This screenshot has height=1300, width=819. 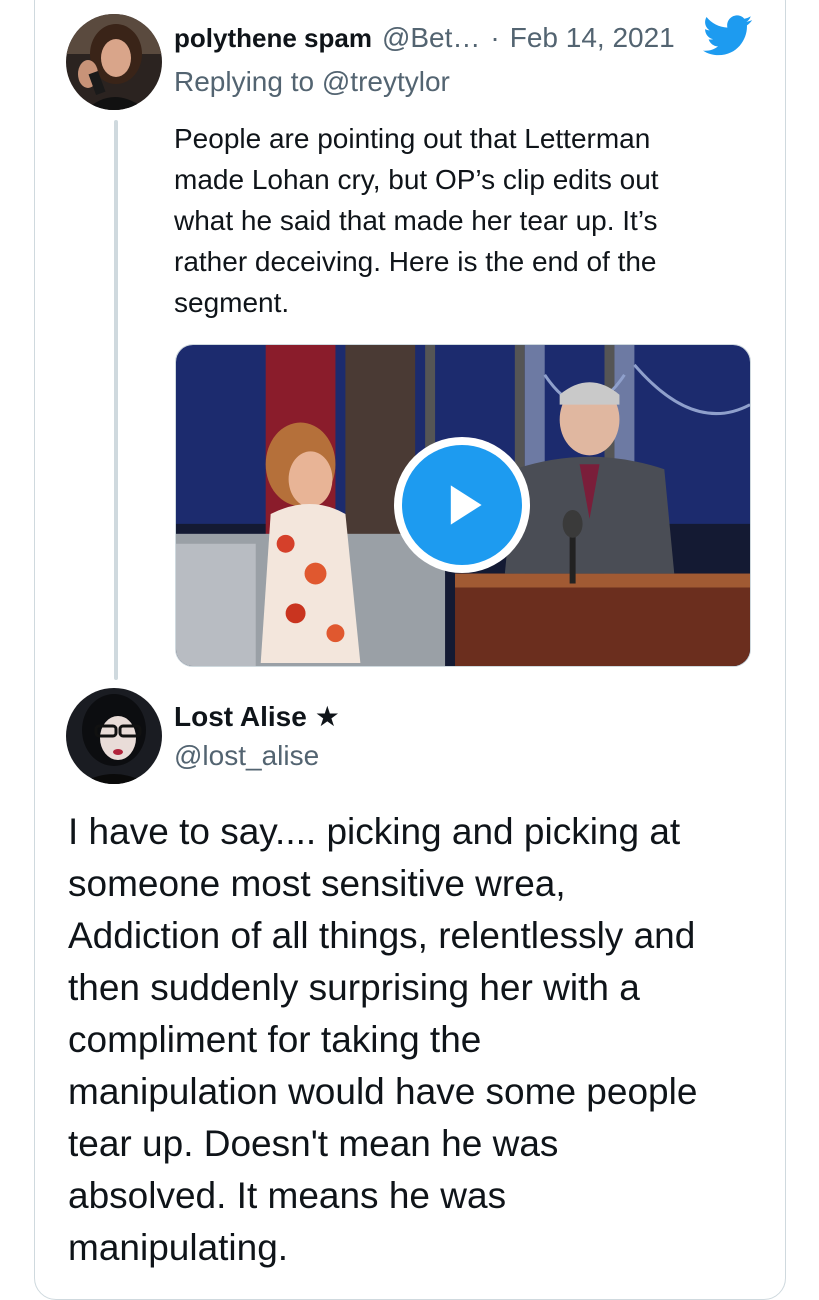 I want to click on play-button, so click(x=462, y=505).